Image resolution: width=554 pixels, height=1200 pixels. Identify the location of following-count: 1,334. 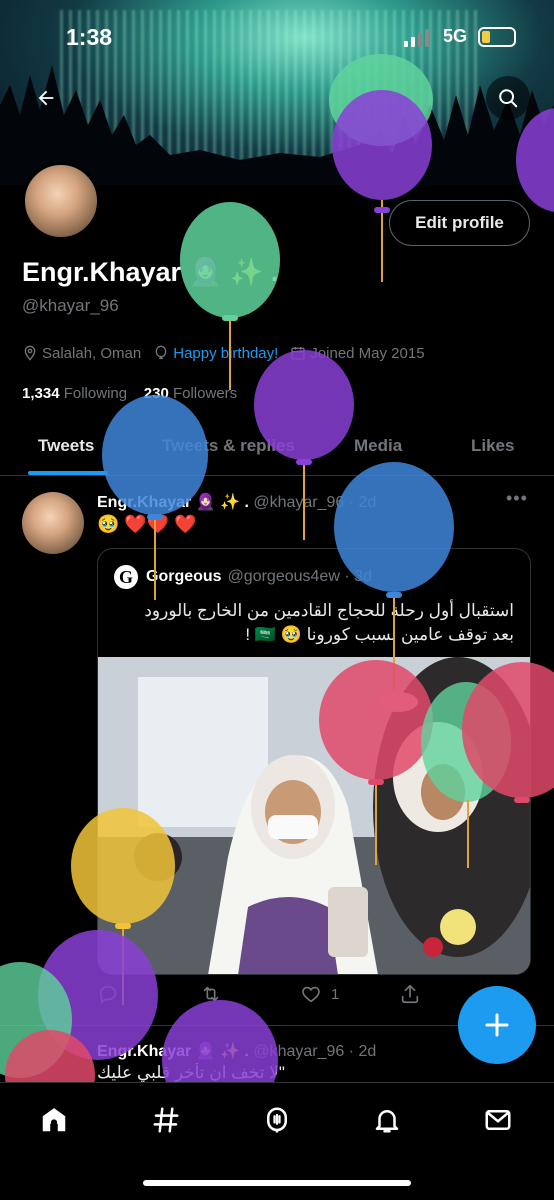
(41, 393).